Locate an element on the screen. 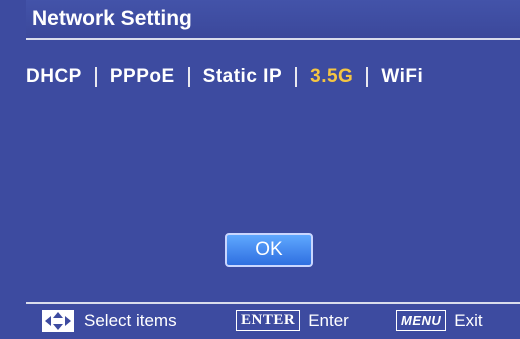  network-tabs: DHCP PPPoE Static IP 3.5G WiFi is located at coordinates (224, 77).